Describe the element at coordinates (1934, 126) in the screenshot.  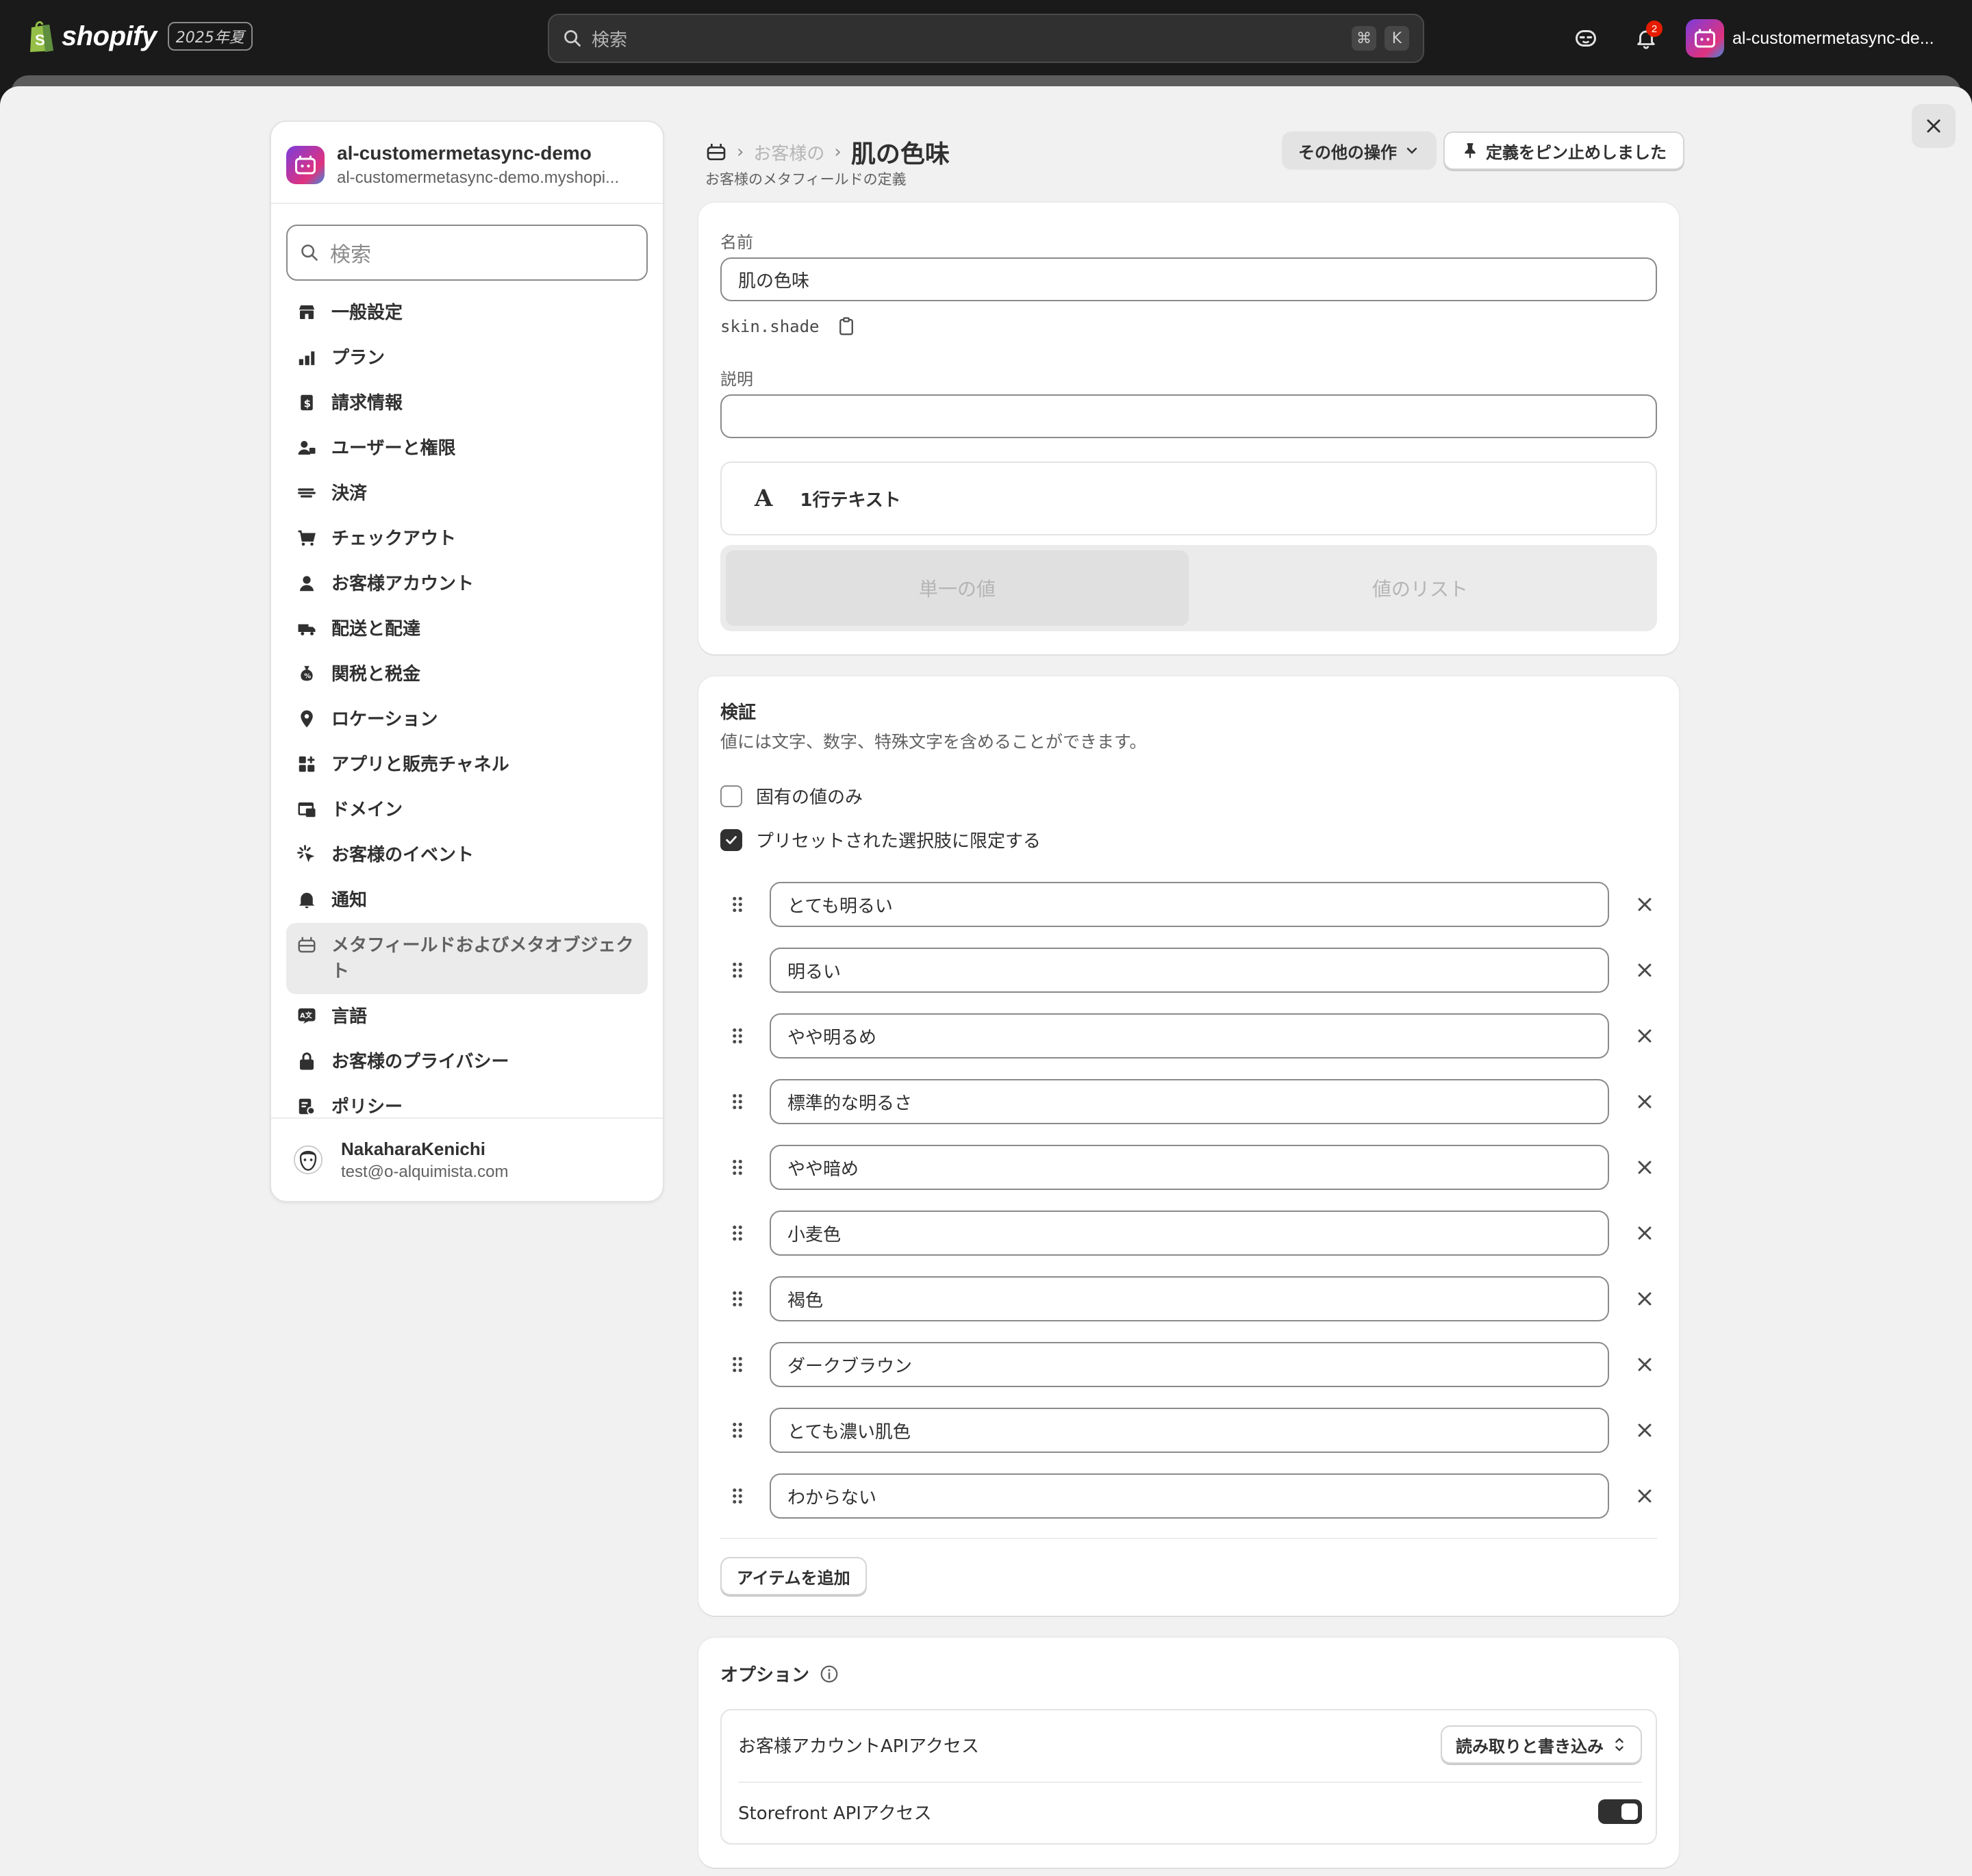
I see `close-settings-button` at that location.